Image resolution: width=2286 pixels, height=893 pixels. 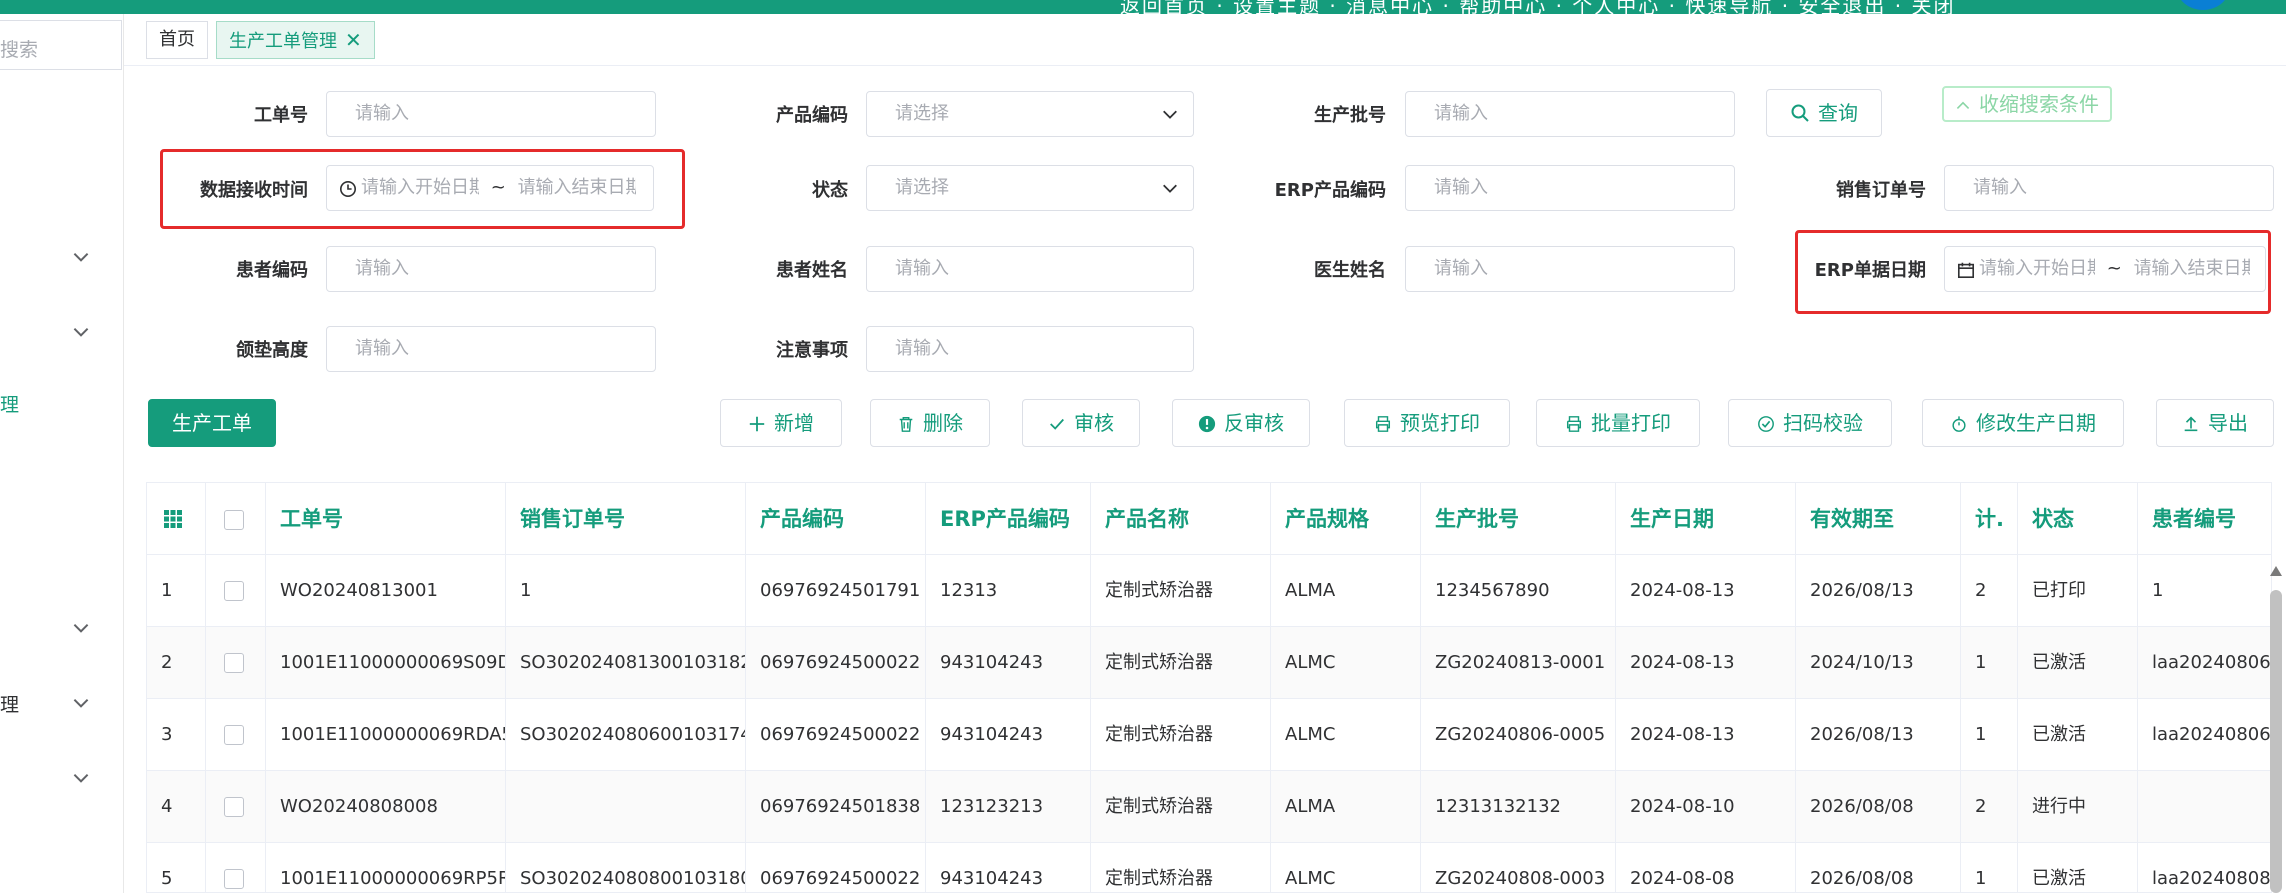 I want to click on close-icon: ✕, so click(x=353, y=40).